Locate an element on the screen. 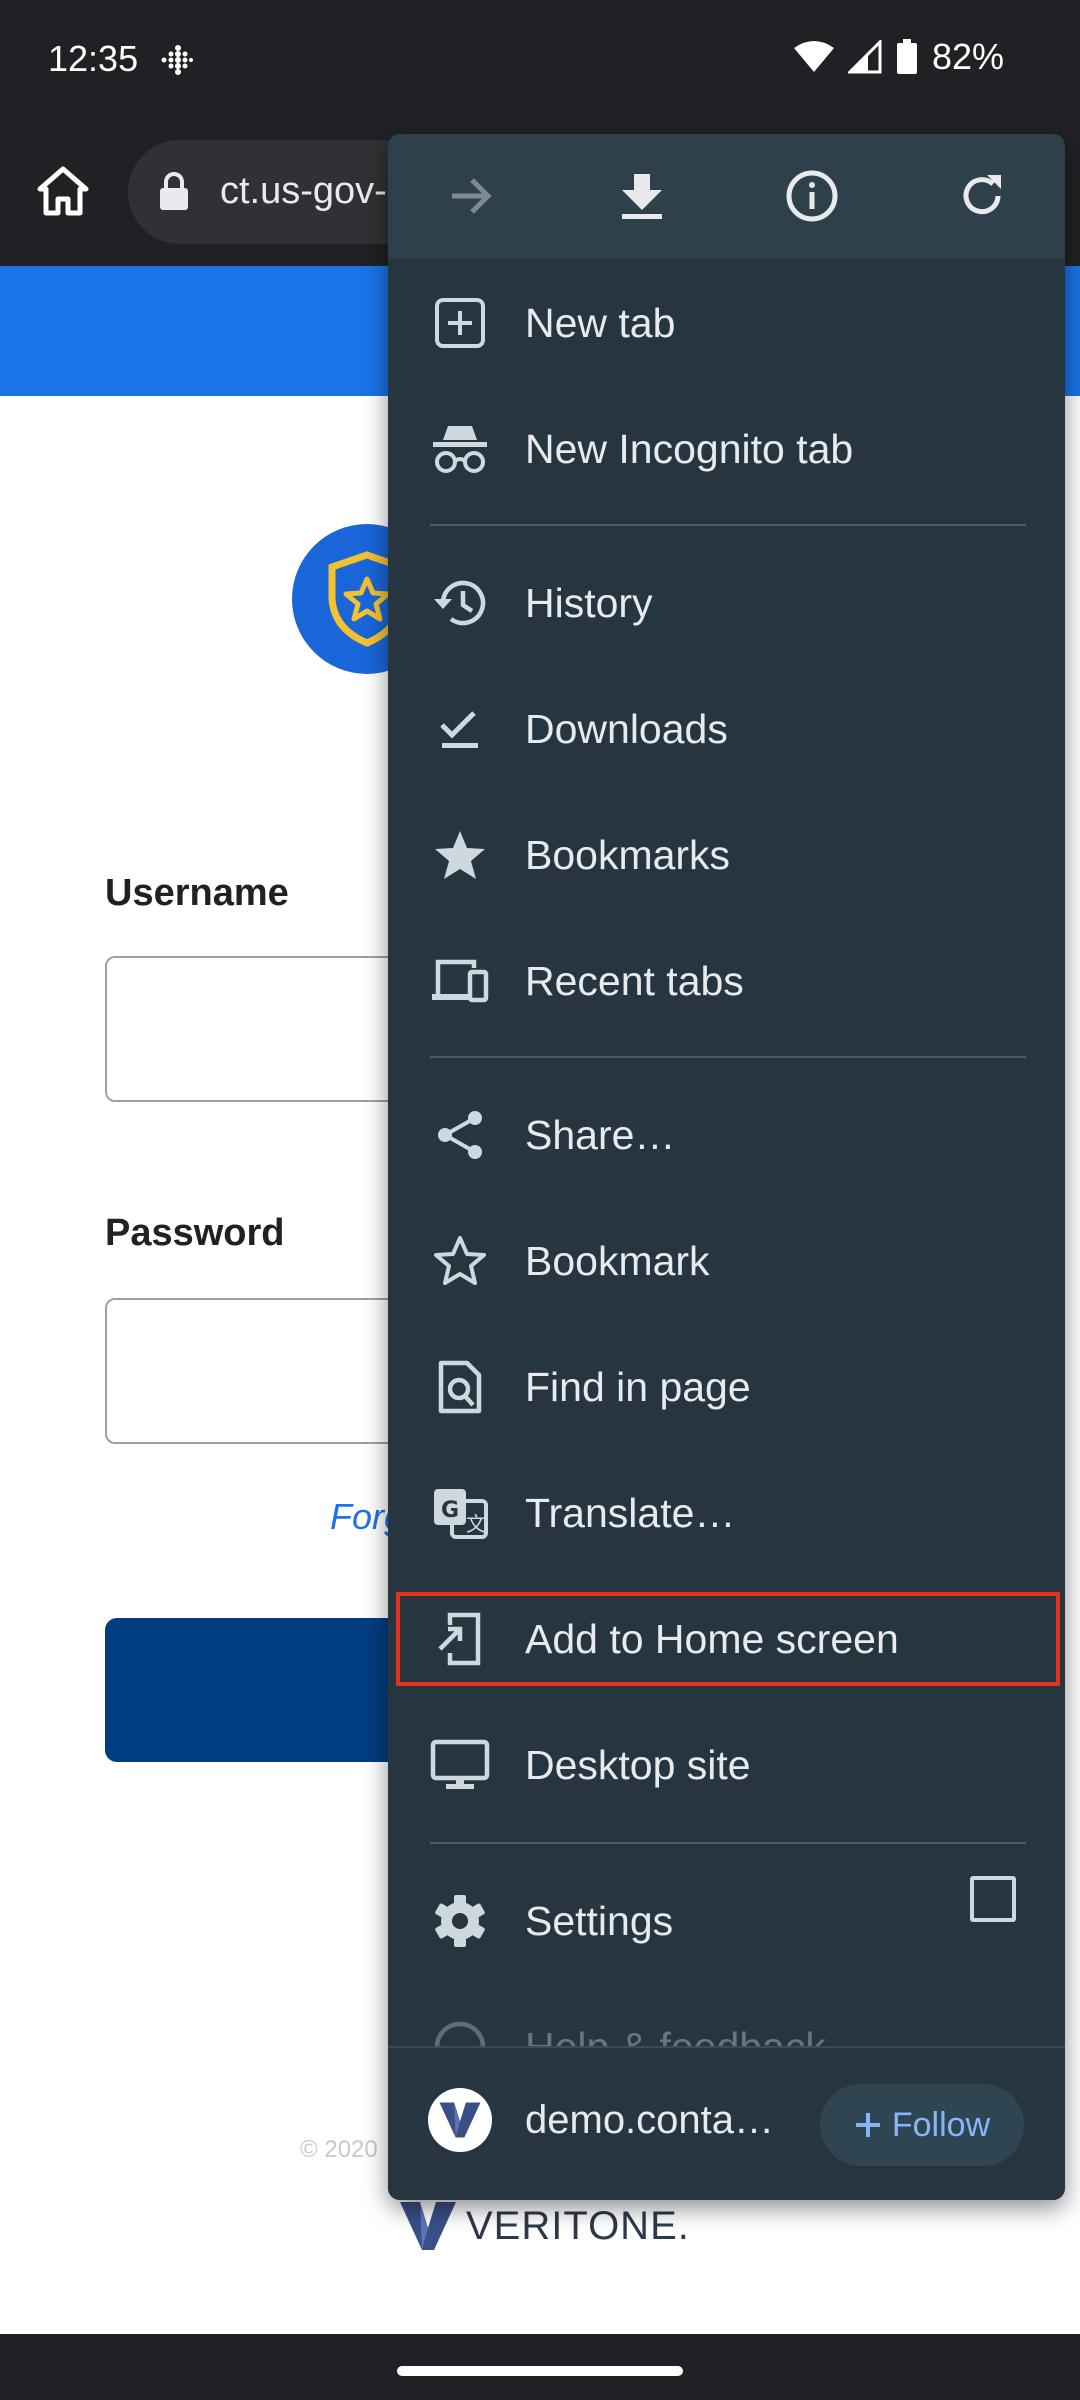 The width and height of the screenshot is (1080, 2400). navigation-bar is located at coordinates (540, 2367).